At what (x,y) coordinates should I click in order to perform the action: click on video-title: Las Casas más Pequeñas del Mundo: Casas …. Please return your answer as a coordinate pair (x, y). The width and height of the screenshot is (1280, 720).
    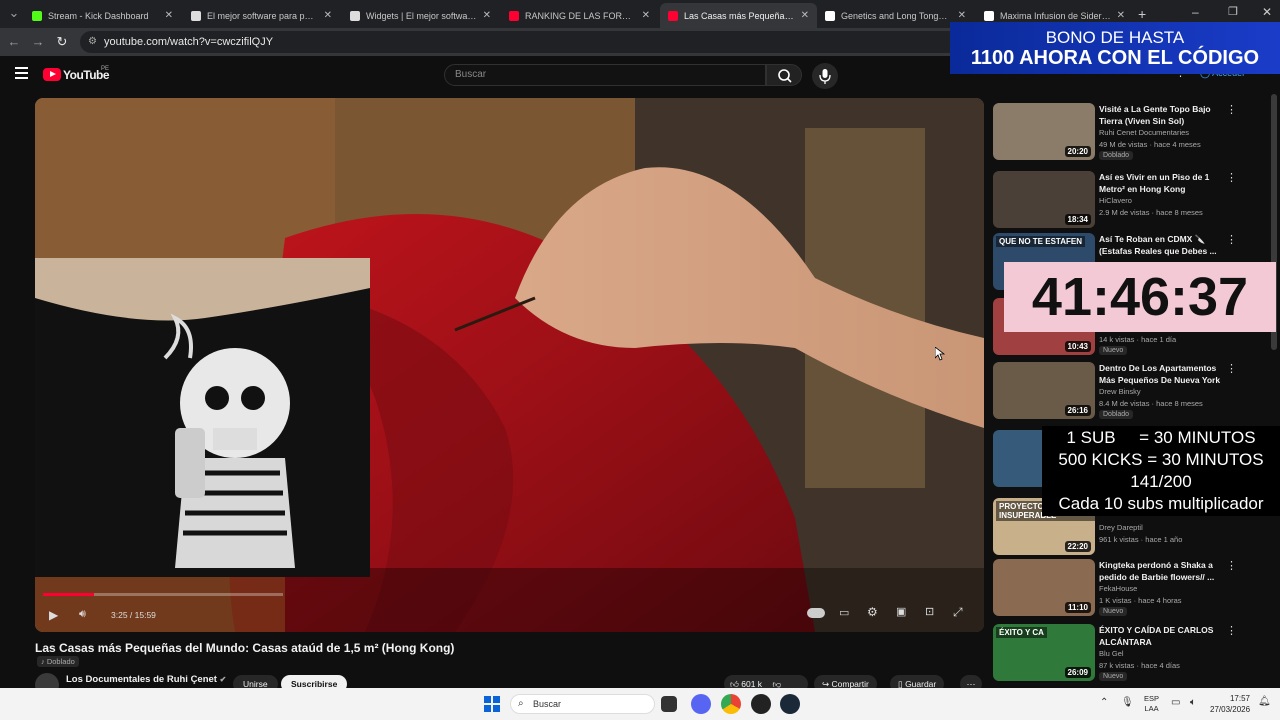
    Looking at the image, I should click on (245, 648).